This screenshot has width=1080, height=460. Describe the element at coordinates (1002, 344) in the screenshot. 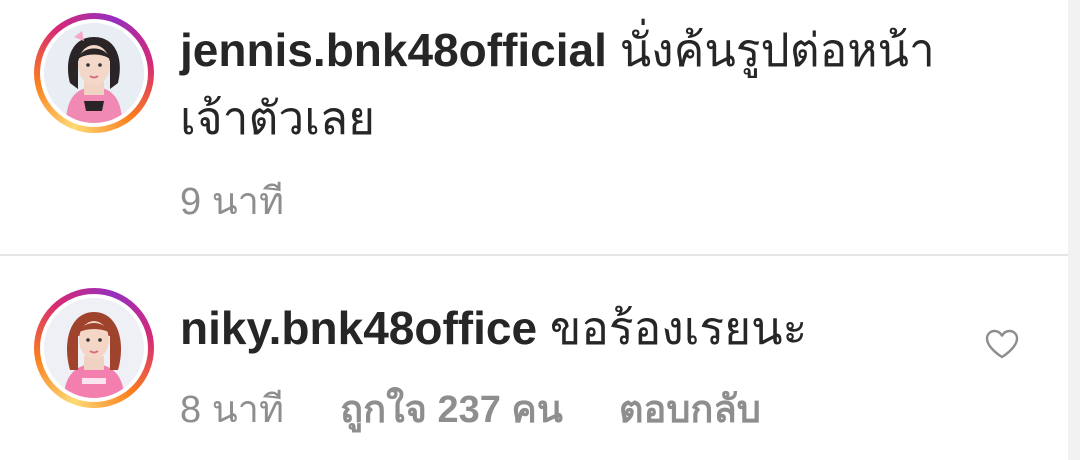

I see `heart-outline-icon` at that location.